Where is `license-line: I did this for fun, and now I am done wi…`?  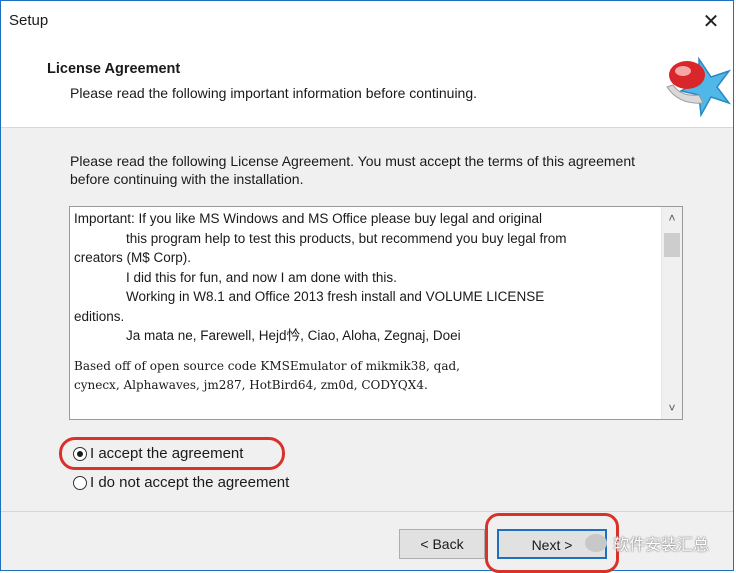
license-line: I did this for fun, and now I am done wi… is located at coordinates (261, 277).